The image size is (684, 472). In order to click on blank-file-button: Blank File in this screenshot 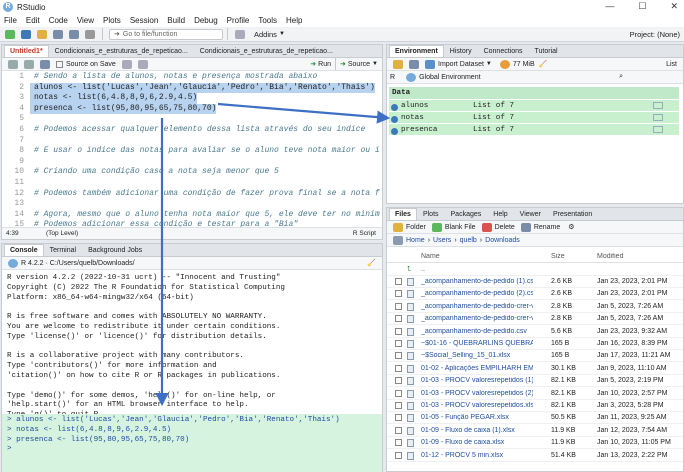, I will do `click(460, 227)`.